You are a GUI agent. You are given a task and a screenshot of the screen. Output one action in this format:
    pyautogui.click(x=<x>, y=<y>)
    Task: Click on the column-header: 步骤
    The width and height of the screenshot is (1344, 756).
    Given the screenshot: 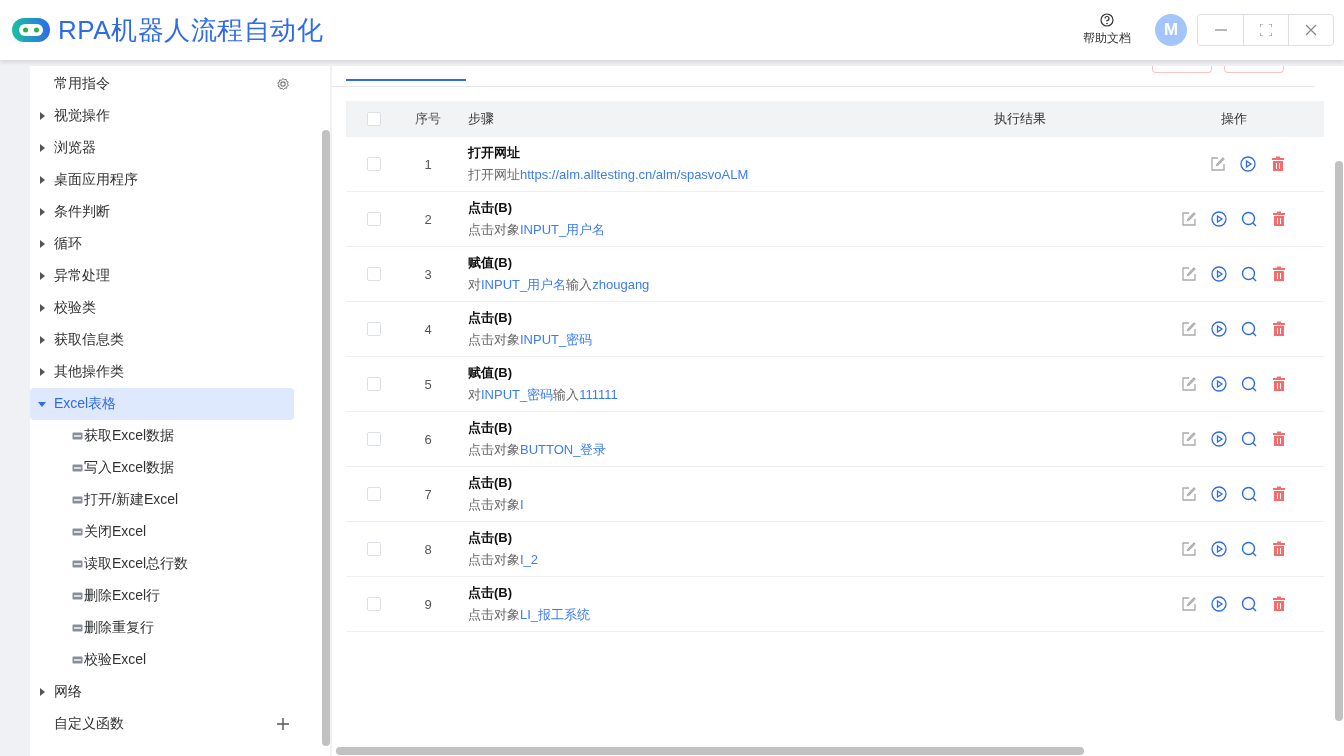 What is the action you would take?
    pyautogui.click(x=481, y=118)
    